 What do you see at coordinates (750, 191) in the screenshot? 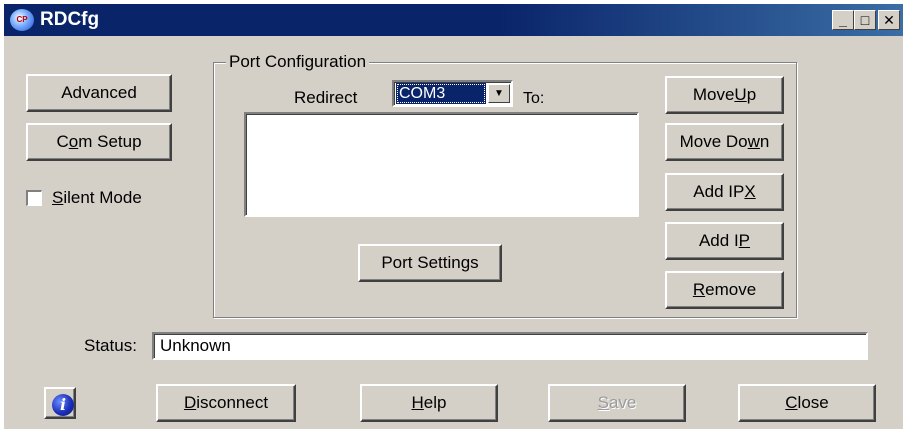
I see `add-ipx-label-accel: X` at bounding box center [750, 191].